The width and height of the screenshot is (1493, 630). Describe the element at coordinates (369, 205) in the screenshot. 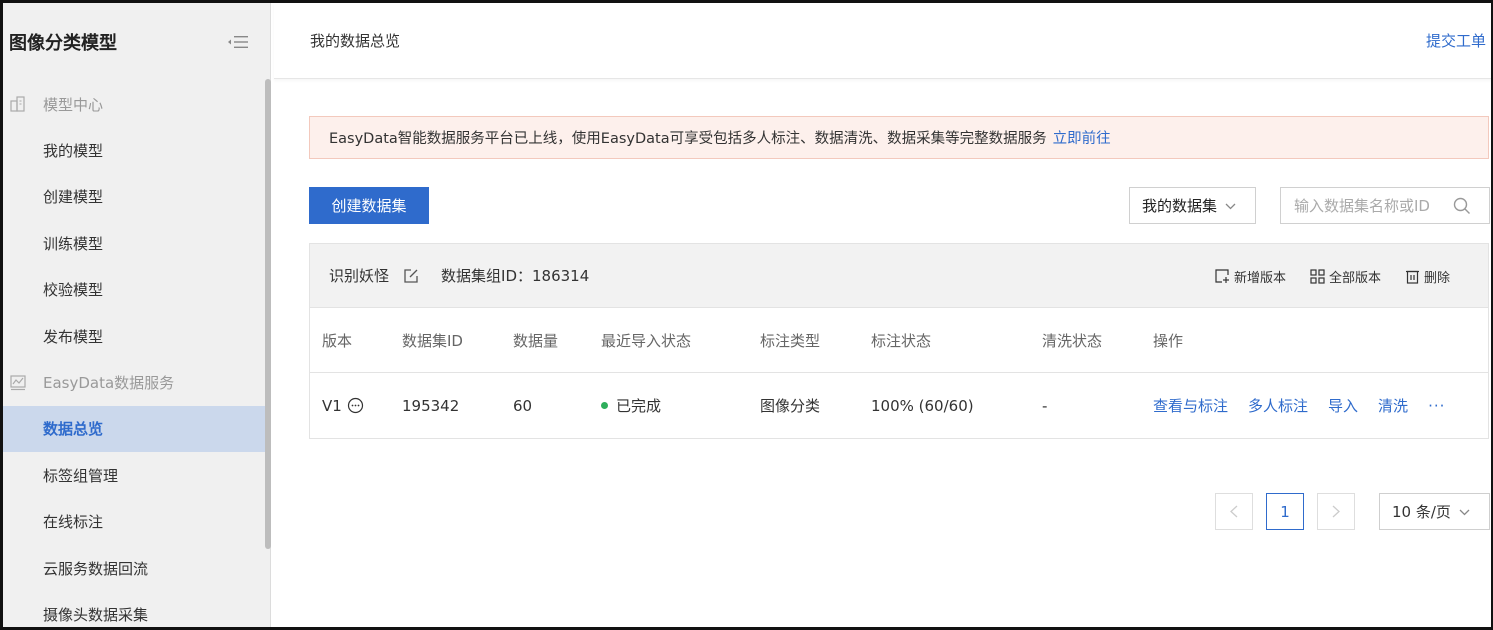

I see `create-dataset-button: 创建数据集` at that location.